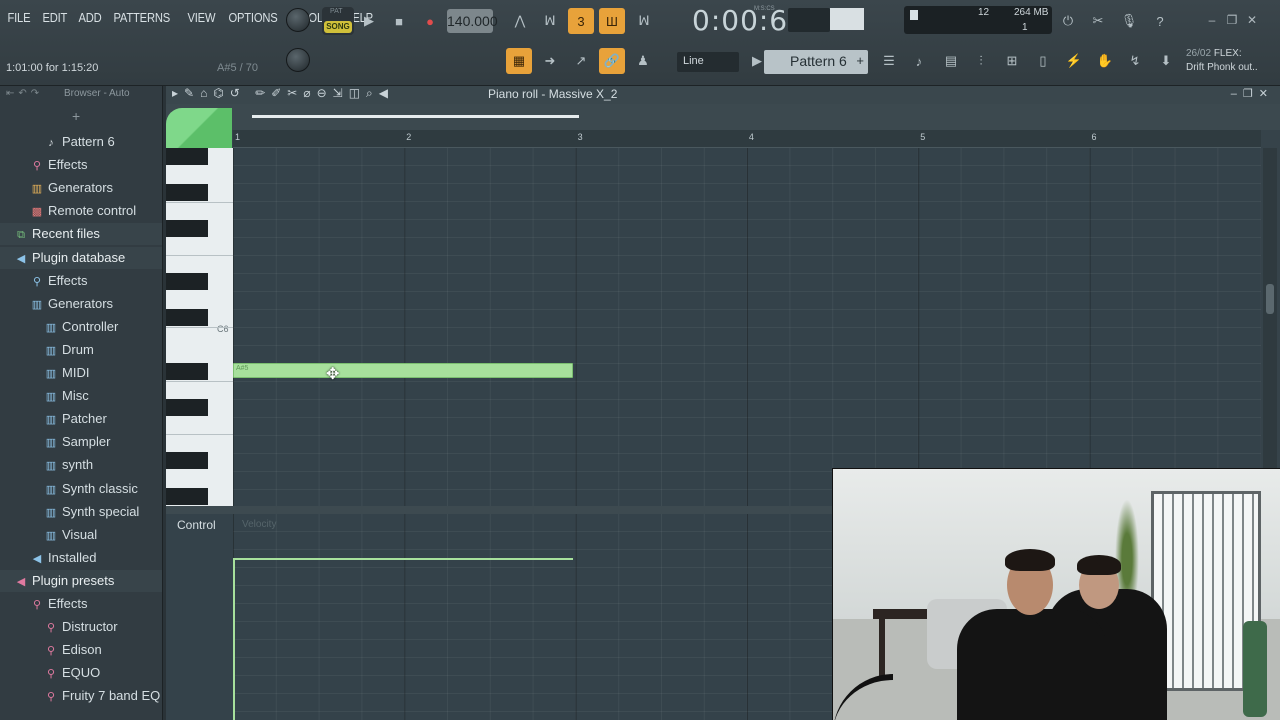 The height and width of the screenshot is (720, 1280). I want to click on piano-roll-window-controls: –❐✕, so click(1252, 93).